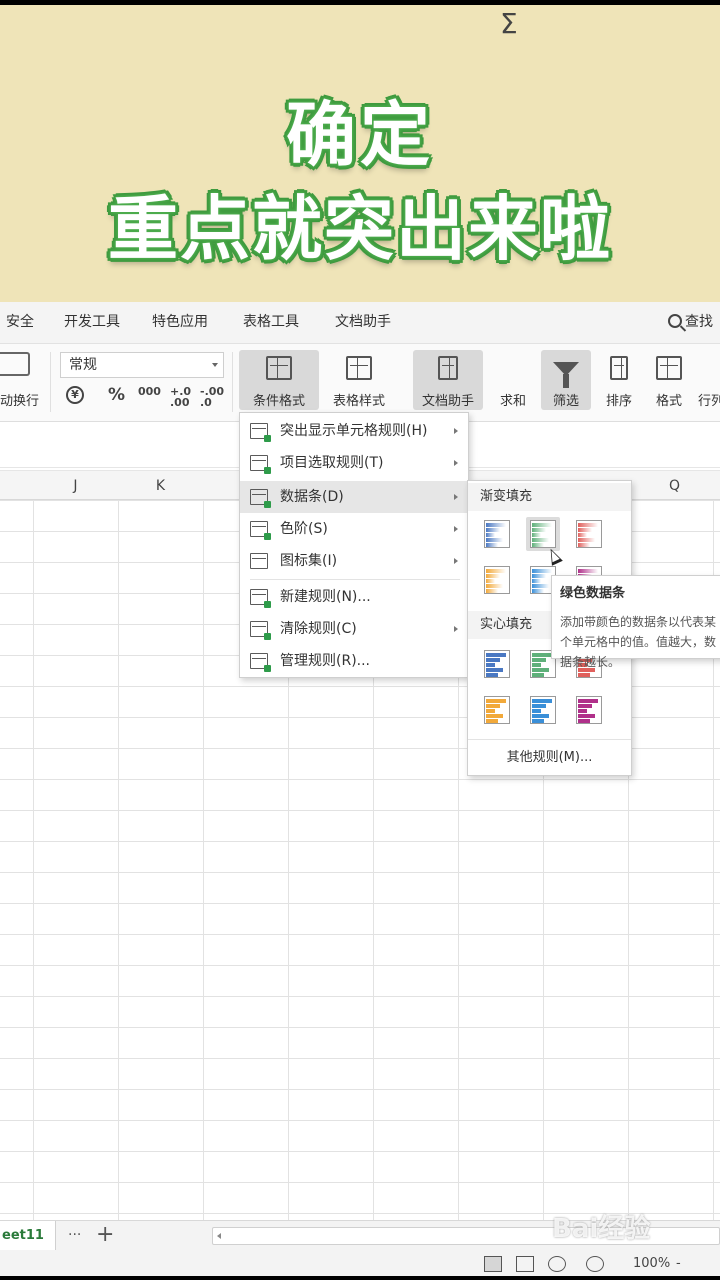 The width and height of the screenshot is (720, 1280). Describe the element at coordinates (699, 322) in the screenshot. I see `search-label: 查找` at that location.